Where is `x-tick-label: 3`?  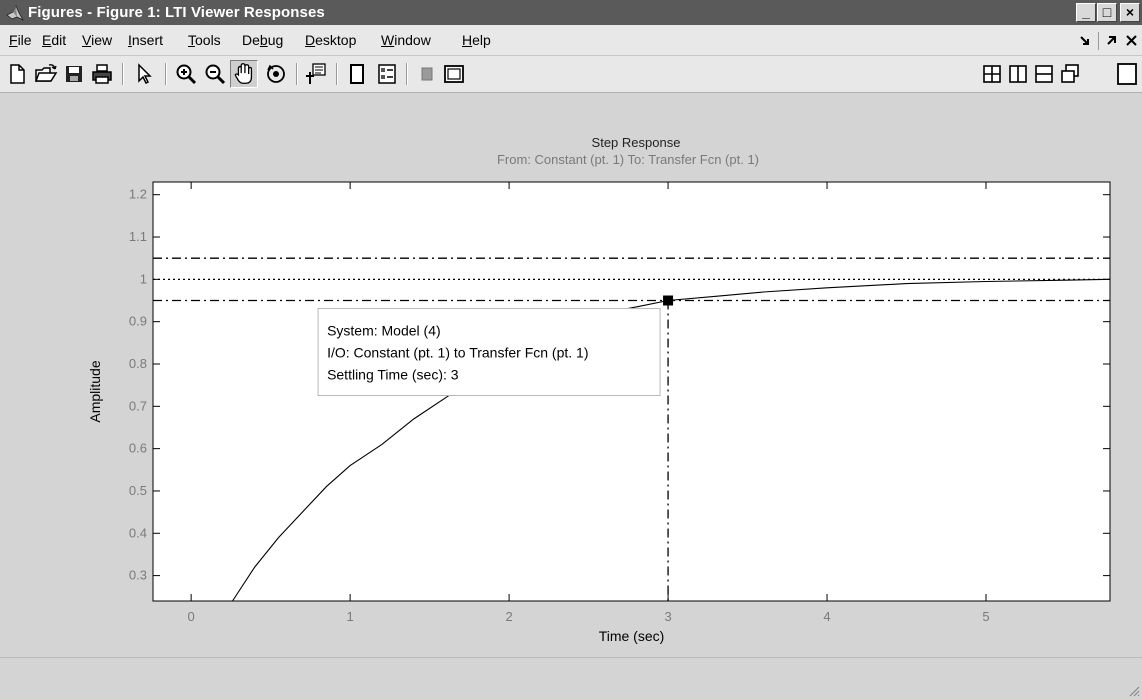
x-tick-label: 3 is located at coordinates (667, 616).